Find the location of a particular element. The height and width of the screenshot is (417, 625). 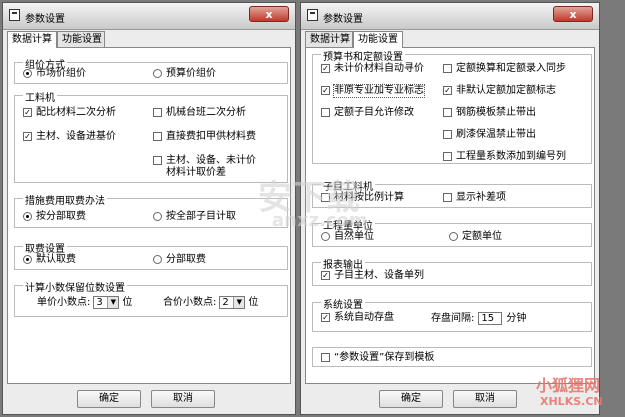

group-title: 预算书和定额设置 is located at coordinates (363, 55).